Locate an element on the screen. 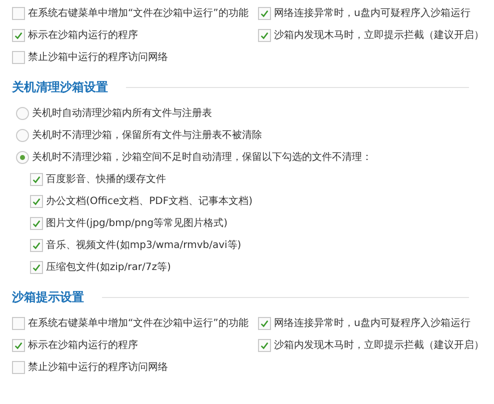 Image resolution: width=494 pixels, height=404 pixels. option-label: 压缩包文件(如zip/rar/7z等) is located at coordinates (108, 267).